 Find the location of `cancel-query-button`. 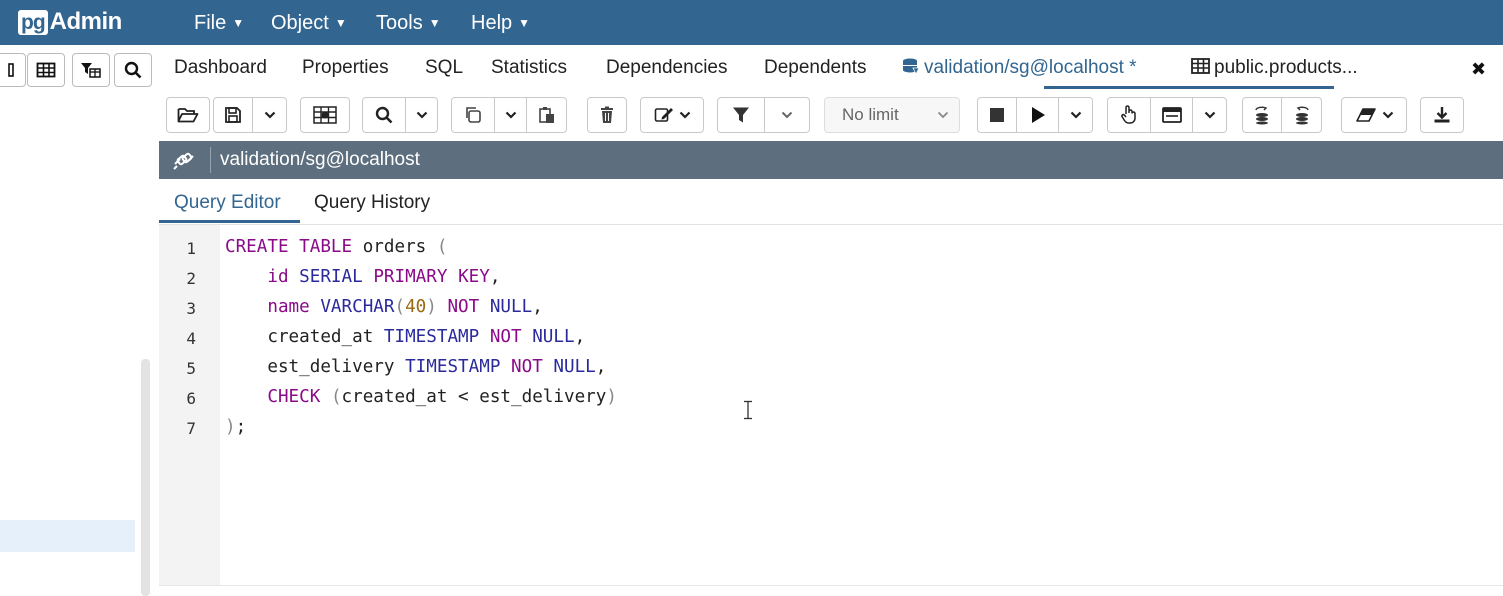

cancel-query-button is located at coordinates (997, 115).